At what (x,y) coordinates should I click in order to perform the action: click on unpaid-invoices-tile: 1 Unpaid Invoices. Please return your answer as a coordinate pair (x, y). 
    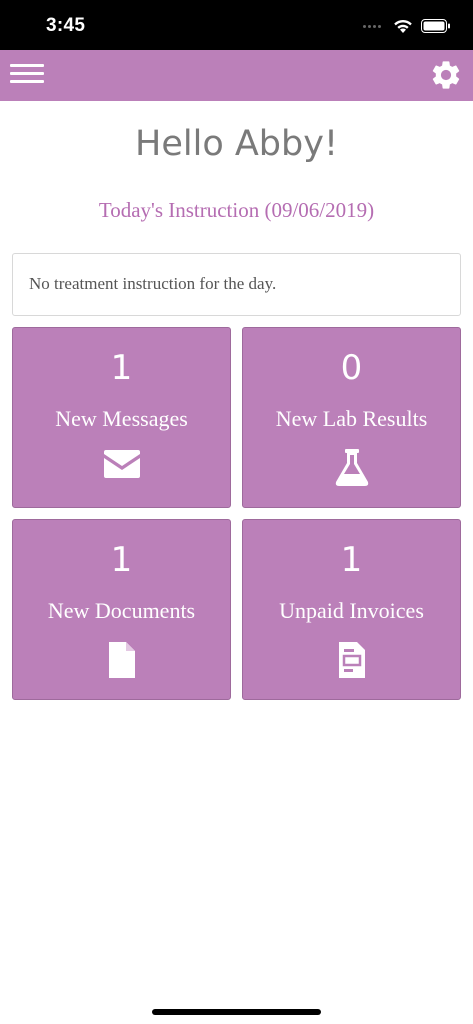
    Looking at the image, I should click on (351, 609).